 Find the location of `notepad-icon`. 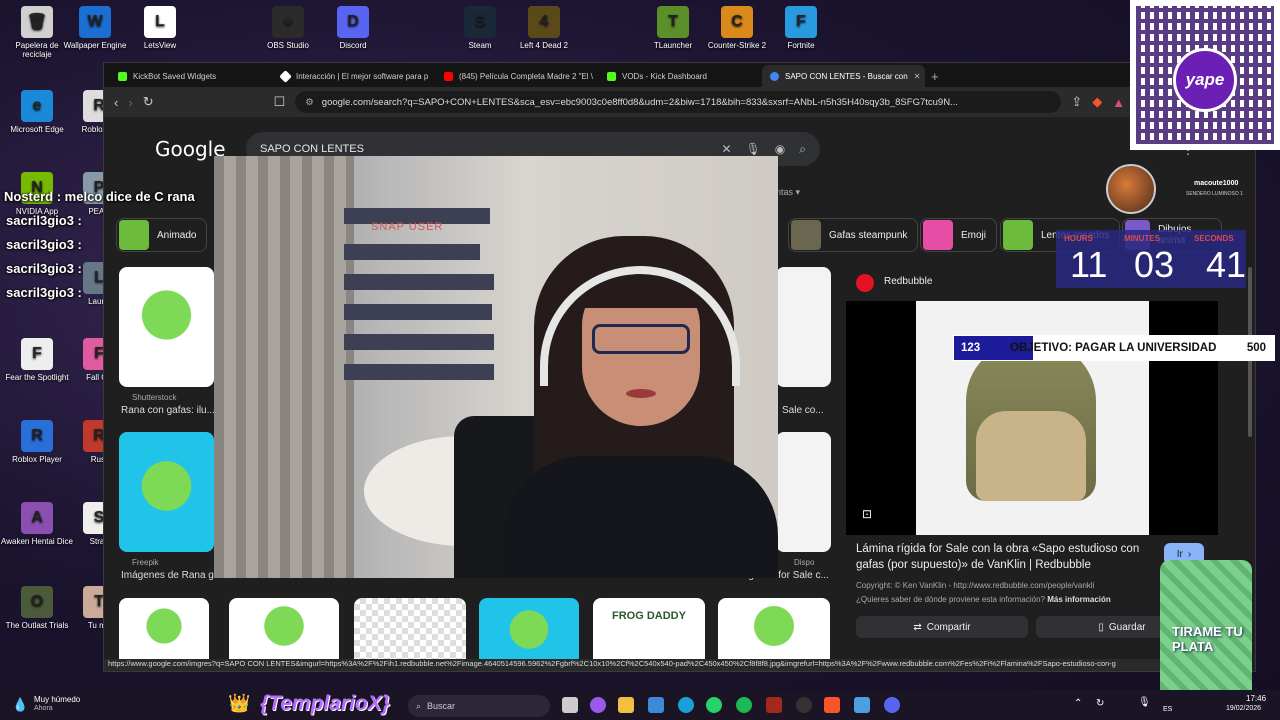

notepad-icon is located at coordinates (862, 705).